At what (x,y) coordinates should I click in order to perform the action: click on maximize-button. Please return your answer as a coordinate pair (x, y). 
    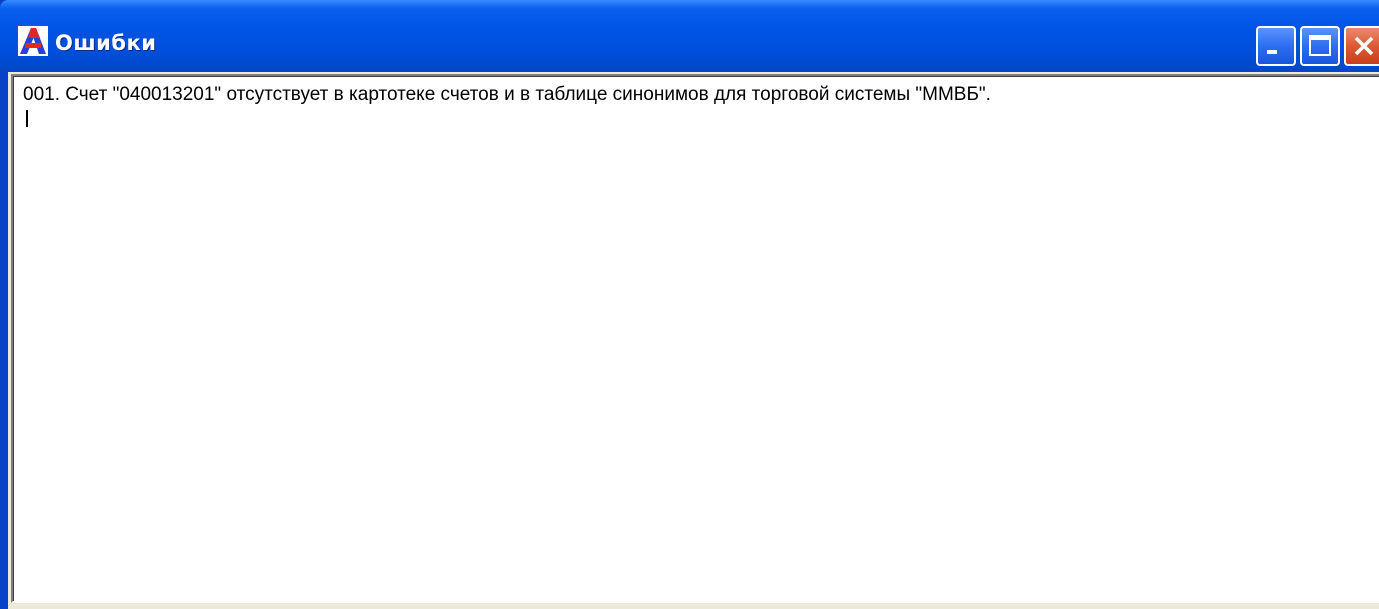
    Looking at the image, I should click on (1320, 46).